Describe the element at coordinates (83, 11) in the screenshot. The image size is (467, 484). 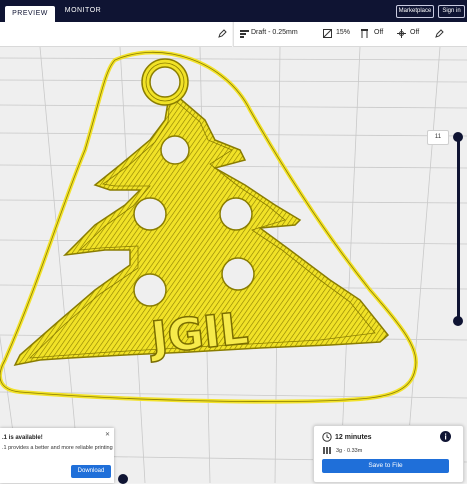
I see `tab-monitor: MONITOR` at that location.